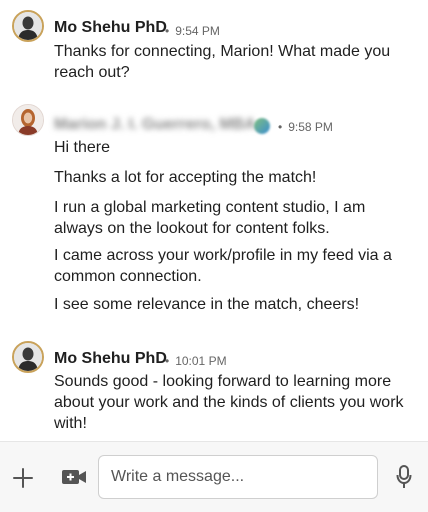 The width and height of the screenshot is (428, 512). Describe the element at coordinates (404, 477) in the screenshot. I see `microphone-icon` at that location.